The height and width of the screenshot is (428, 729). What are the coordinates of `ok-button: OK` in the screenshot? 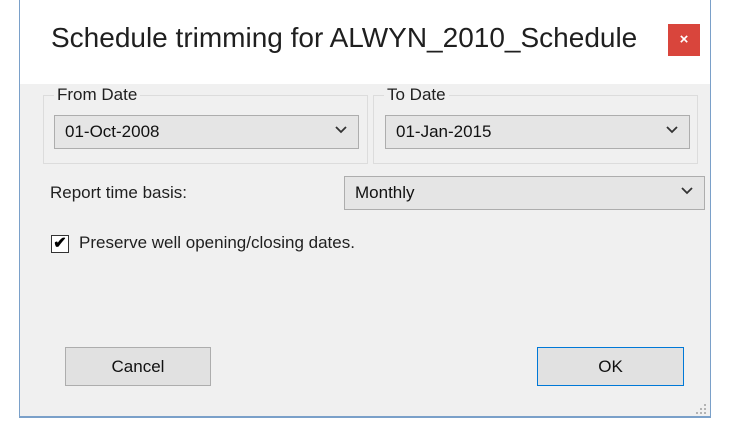 It's located at (610, 366).